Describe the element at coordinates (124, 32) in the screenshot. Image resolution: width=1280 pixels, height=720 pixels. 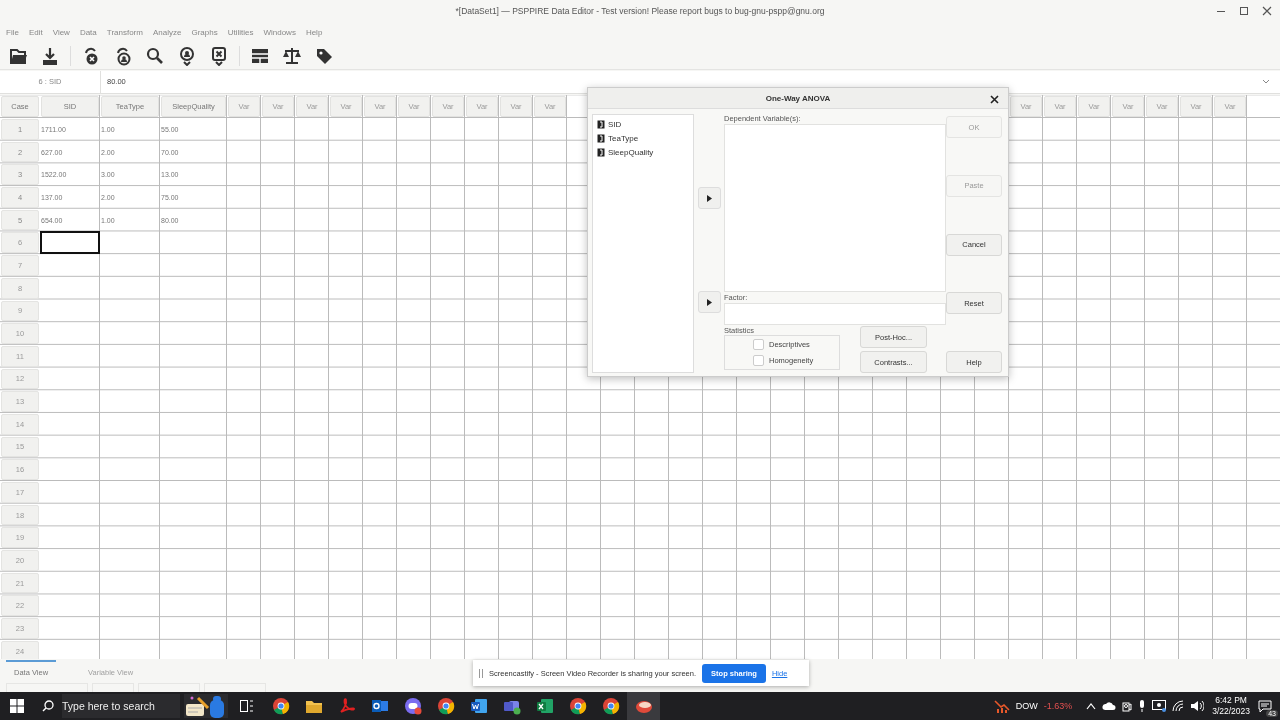
I see `menu-item: Transform` at that location.